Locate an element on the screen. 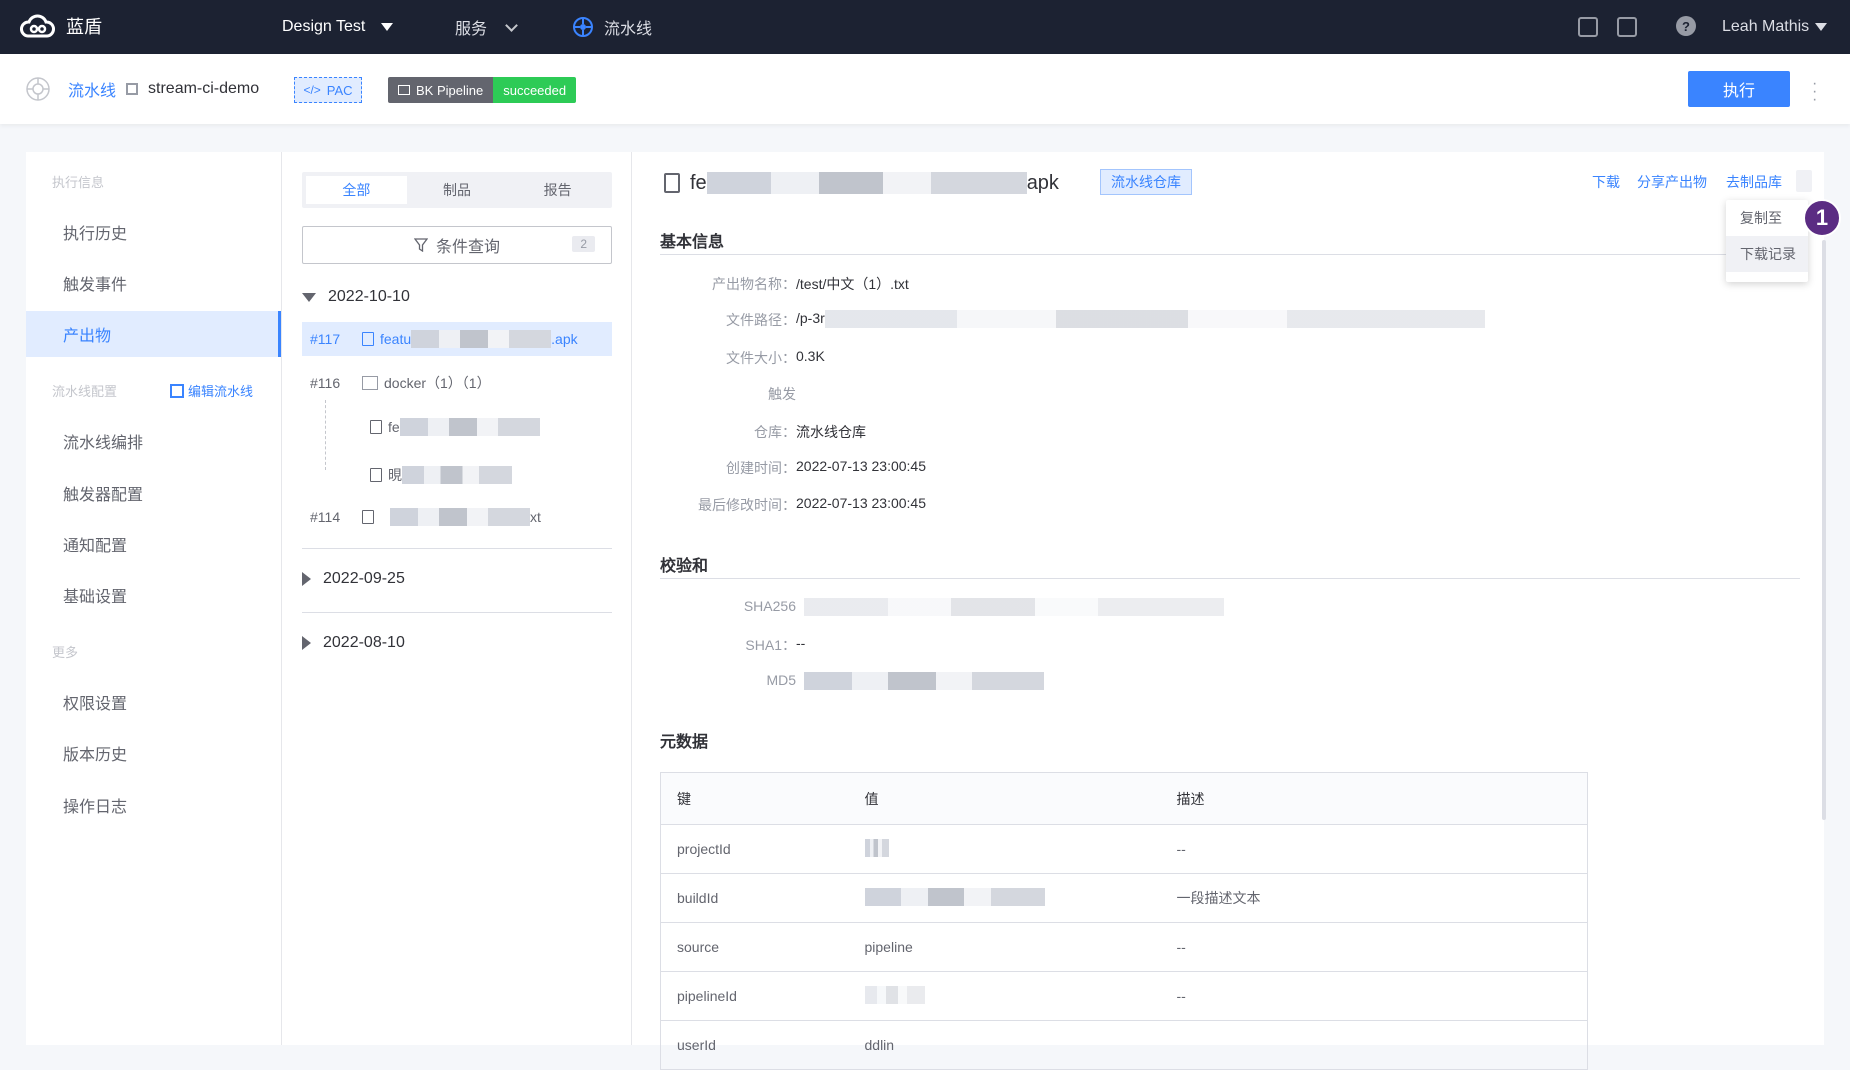 The width and height of the screenshot is (1850, 1070). scrollbar is located at coordinates (1824, 530).